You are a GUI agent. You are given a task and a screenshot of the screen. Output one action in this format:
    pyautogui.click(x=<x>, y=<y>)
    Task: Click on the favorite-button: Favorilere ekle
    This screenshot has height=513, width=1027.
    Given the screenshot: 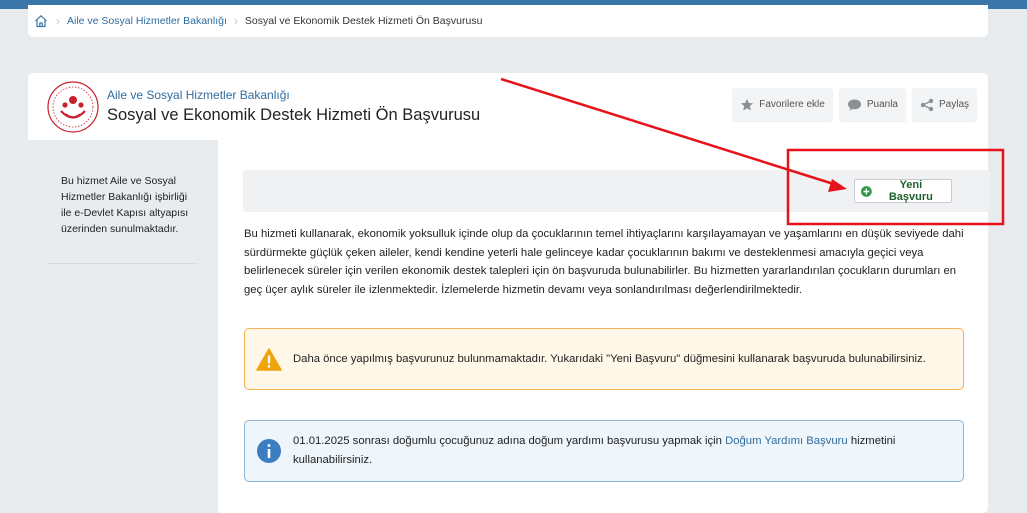 What is the action you would take?
    pyautogui.click(x=782, y=104)
    